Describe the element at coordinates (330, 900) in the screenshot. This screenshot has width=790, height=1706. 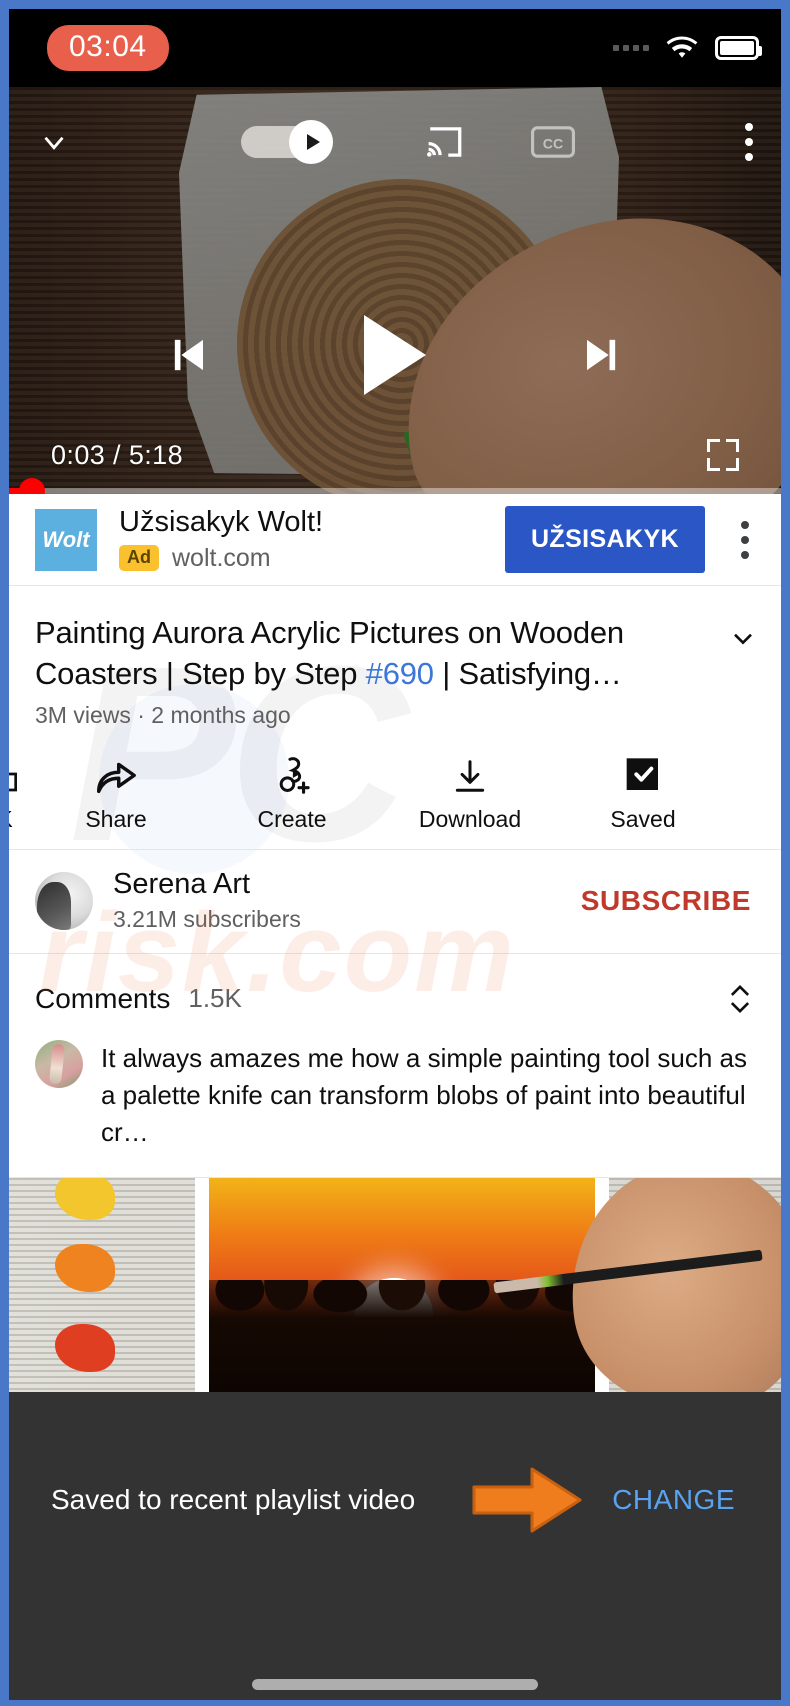
I see `channel-info: Serena Art 3.21M subscribers` at that location.